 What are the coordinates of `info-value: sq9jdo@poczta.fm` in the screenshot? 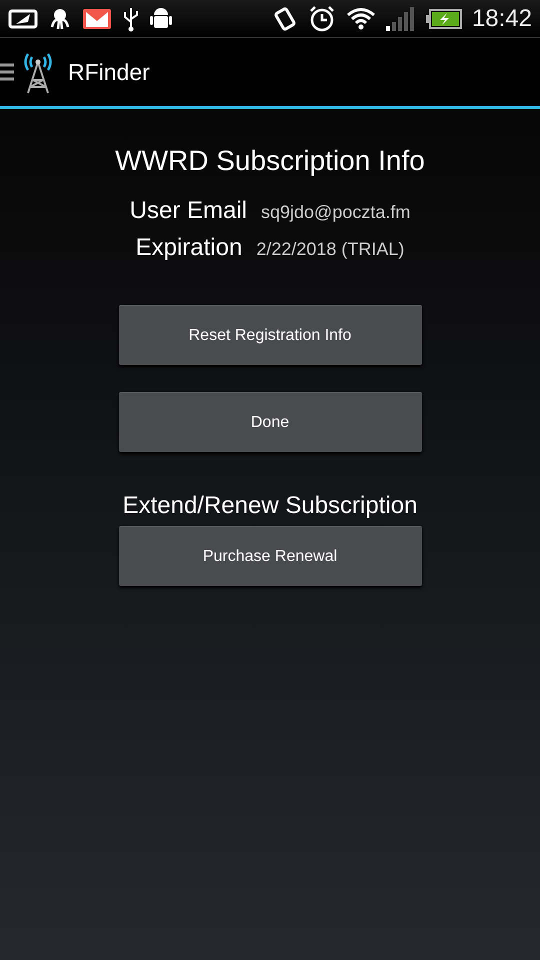 It's located at (335, 212).